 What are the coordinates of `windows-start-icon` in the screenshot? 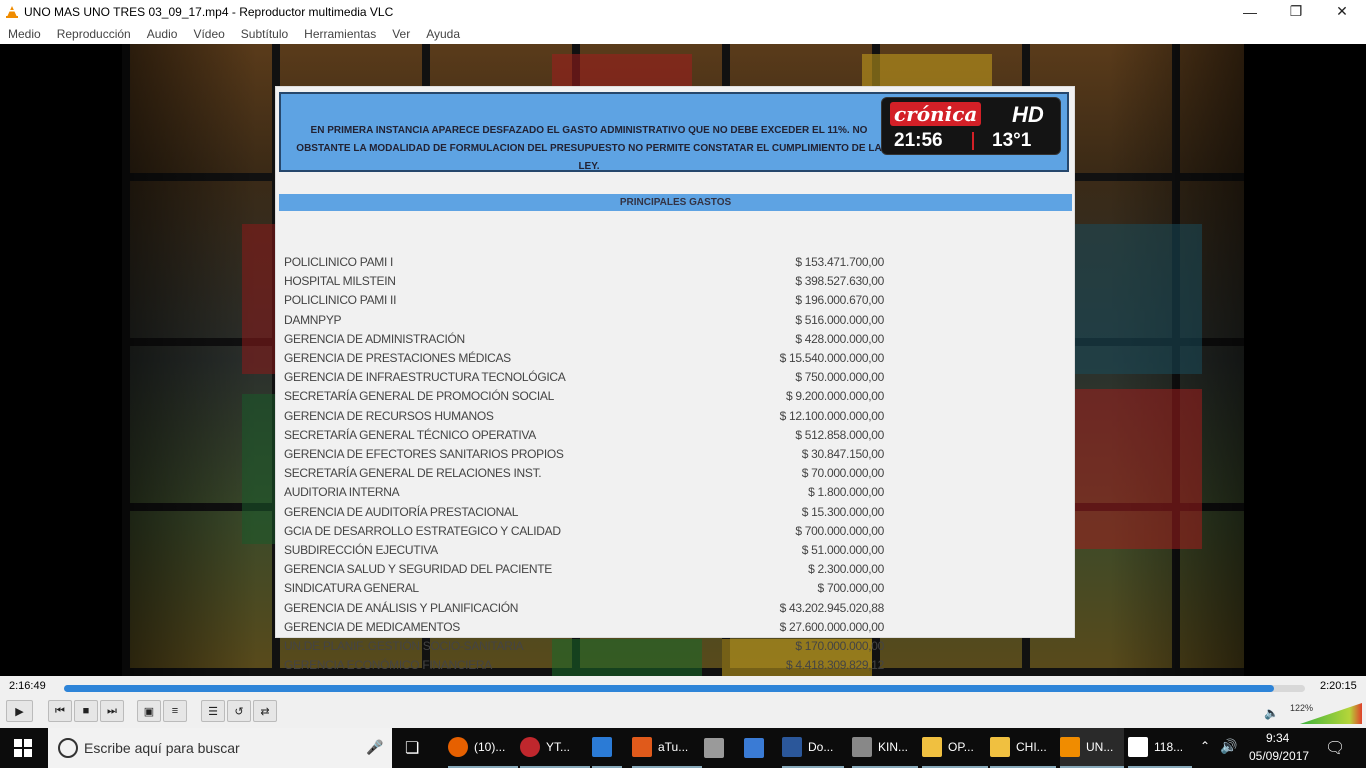 It's located at (23, 748).